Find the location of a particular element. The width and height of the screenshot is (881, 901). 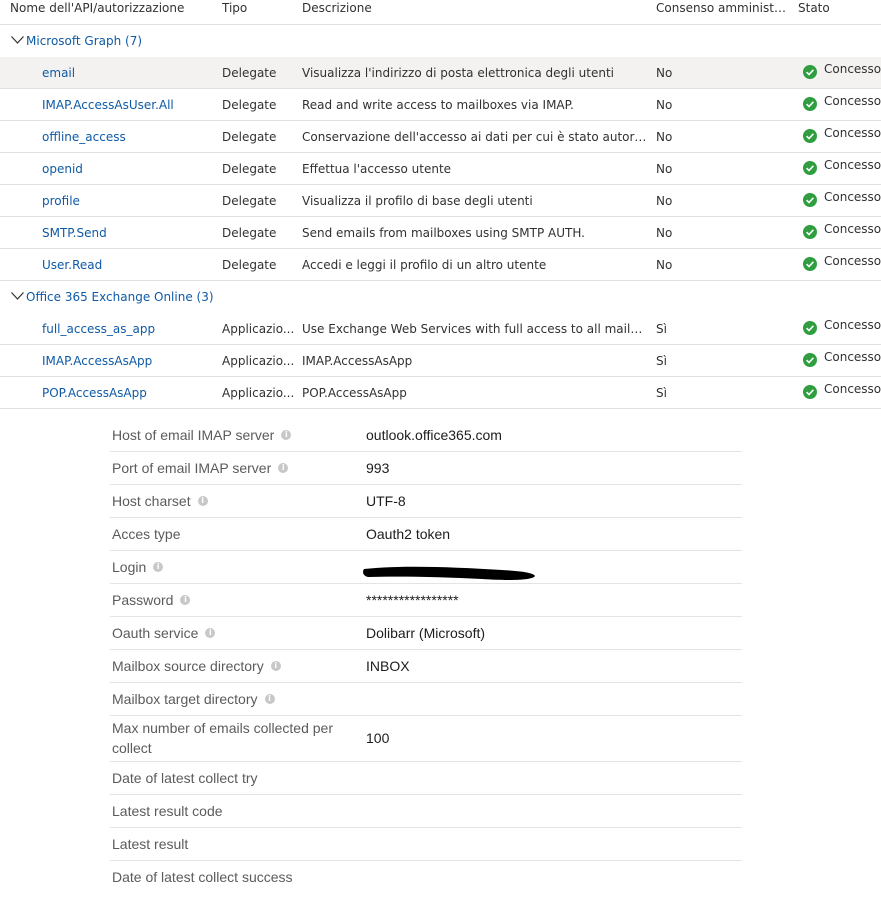

setting-value: Oauth2 token is located at coordinates (408, 534).